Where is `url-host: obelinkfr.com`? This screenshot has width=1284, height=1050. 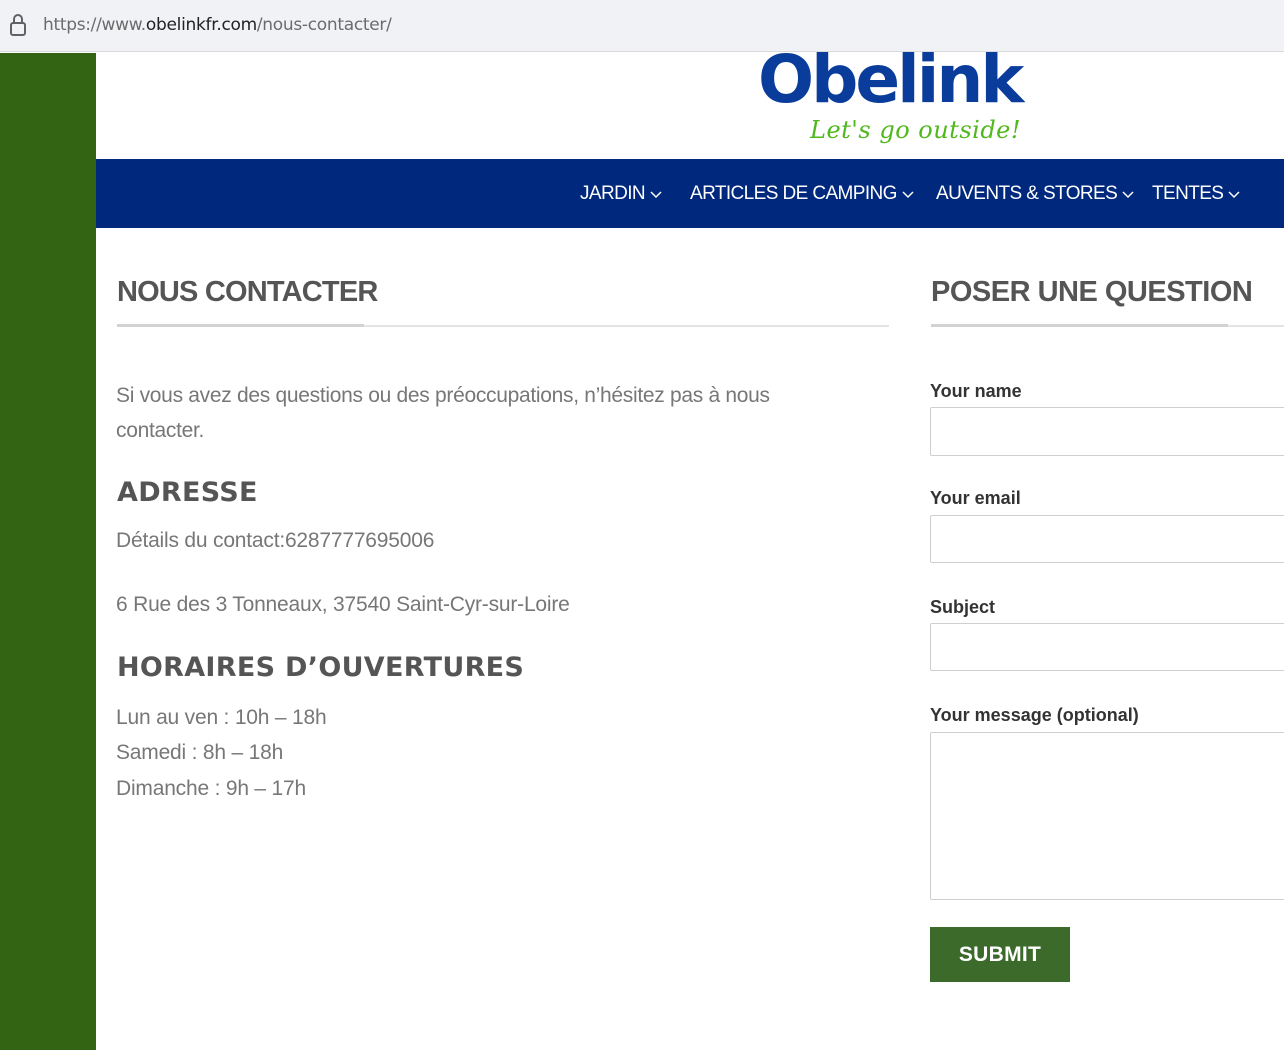
url-host: obelinkfr.com is located at coordinates (201, 25).